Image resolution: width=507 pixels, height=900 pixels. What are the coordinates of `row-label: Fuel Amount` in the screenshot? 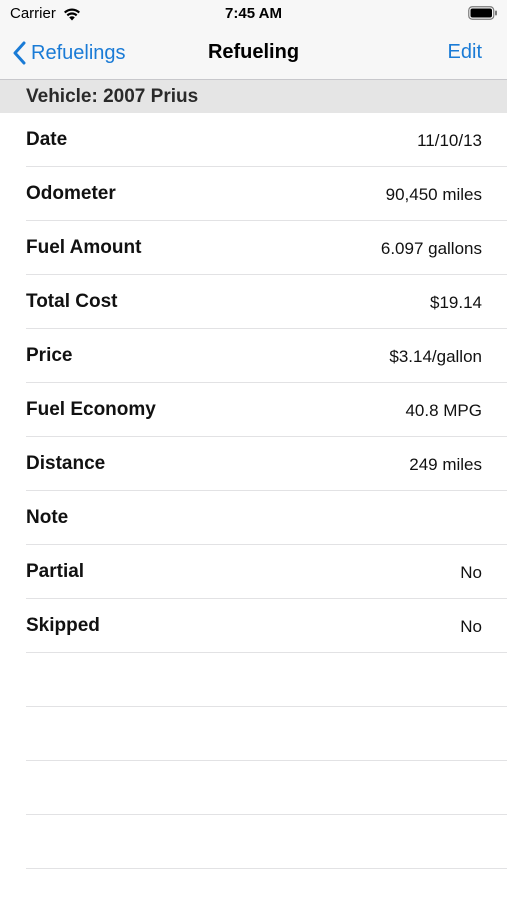 It's located at (84, 247).